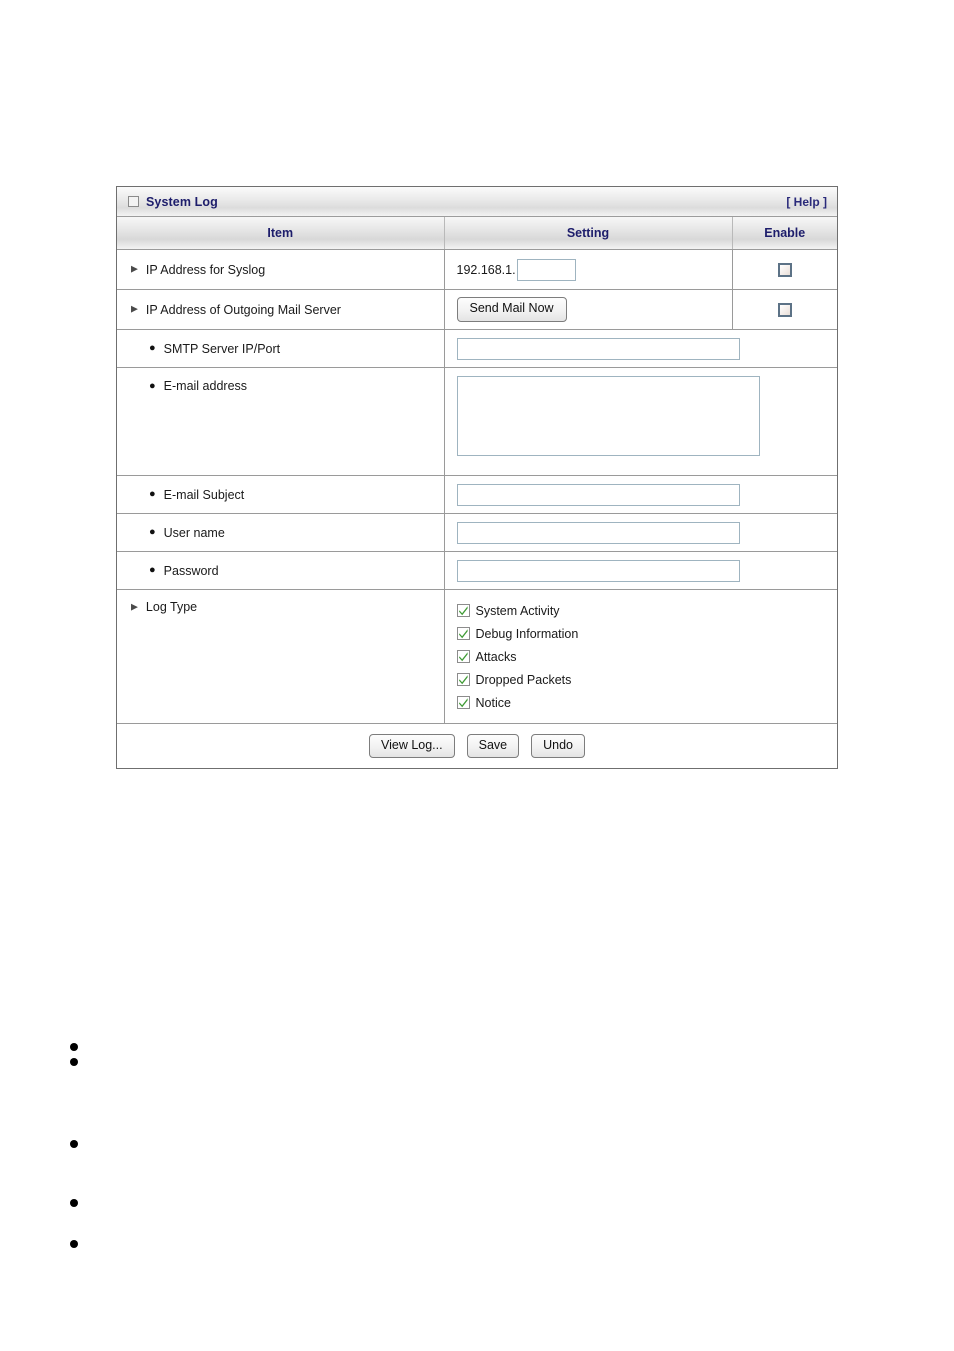  I want to click on row-label-cell-smtp: ● SMTP Server IP/Port, so click(281, 348).